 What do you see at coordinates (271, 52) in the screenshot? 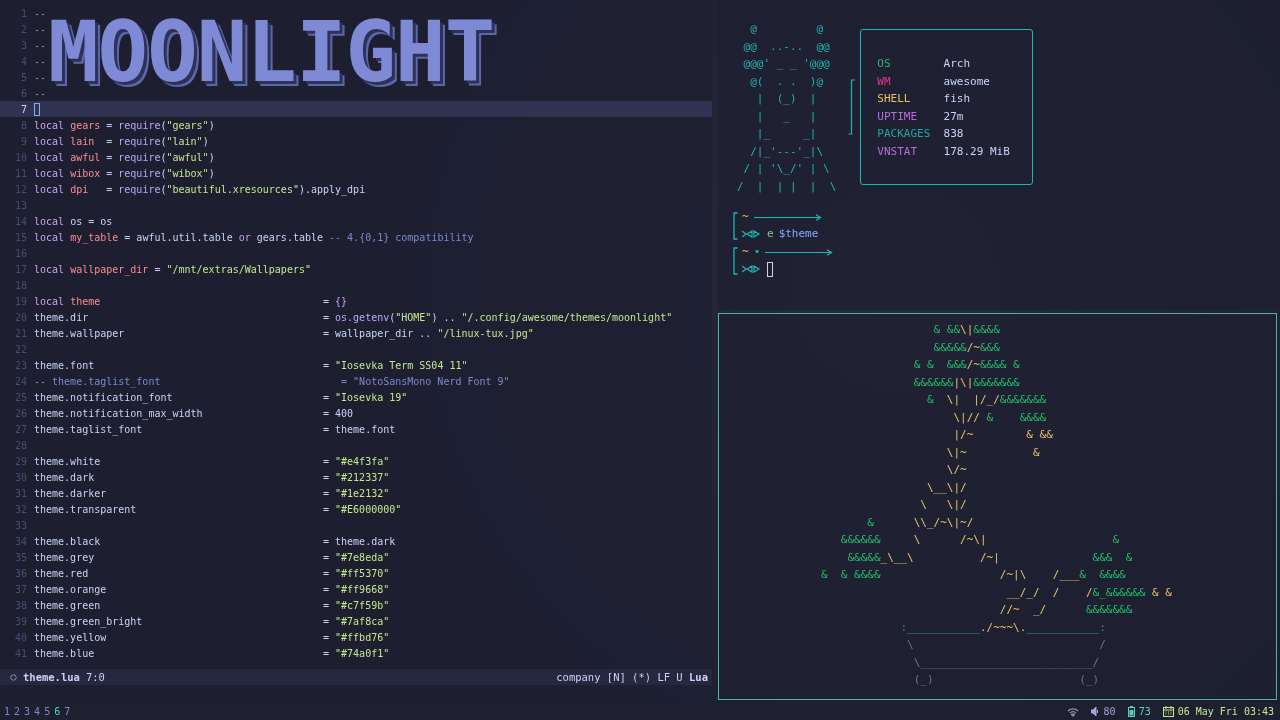
I see `ascii-banner-title: MOONLIGHT` at bounding box center [271, 52].